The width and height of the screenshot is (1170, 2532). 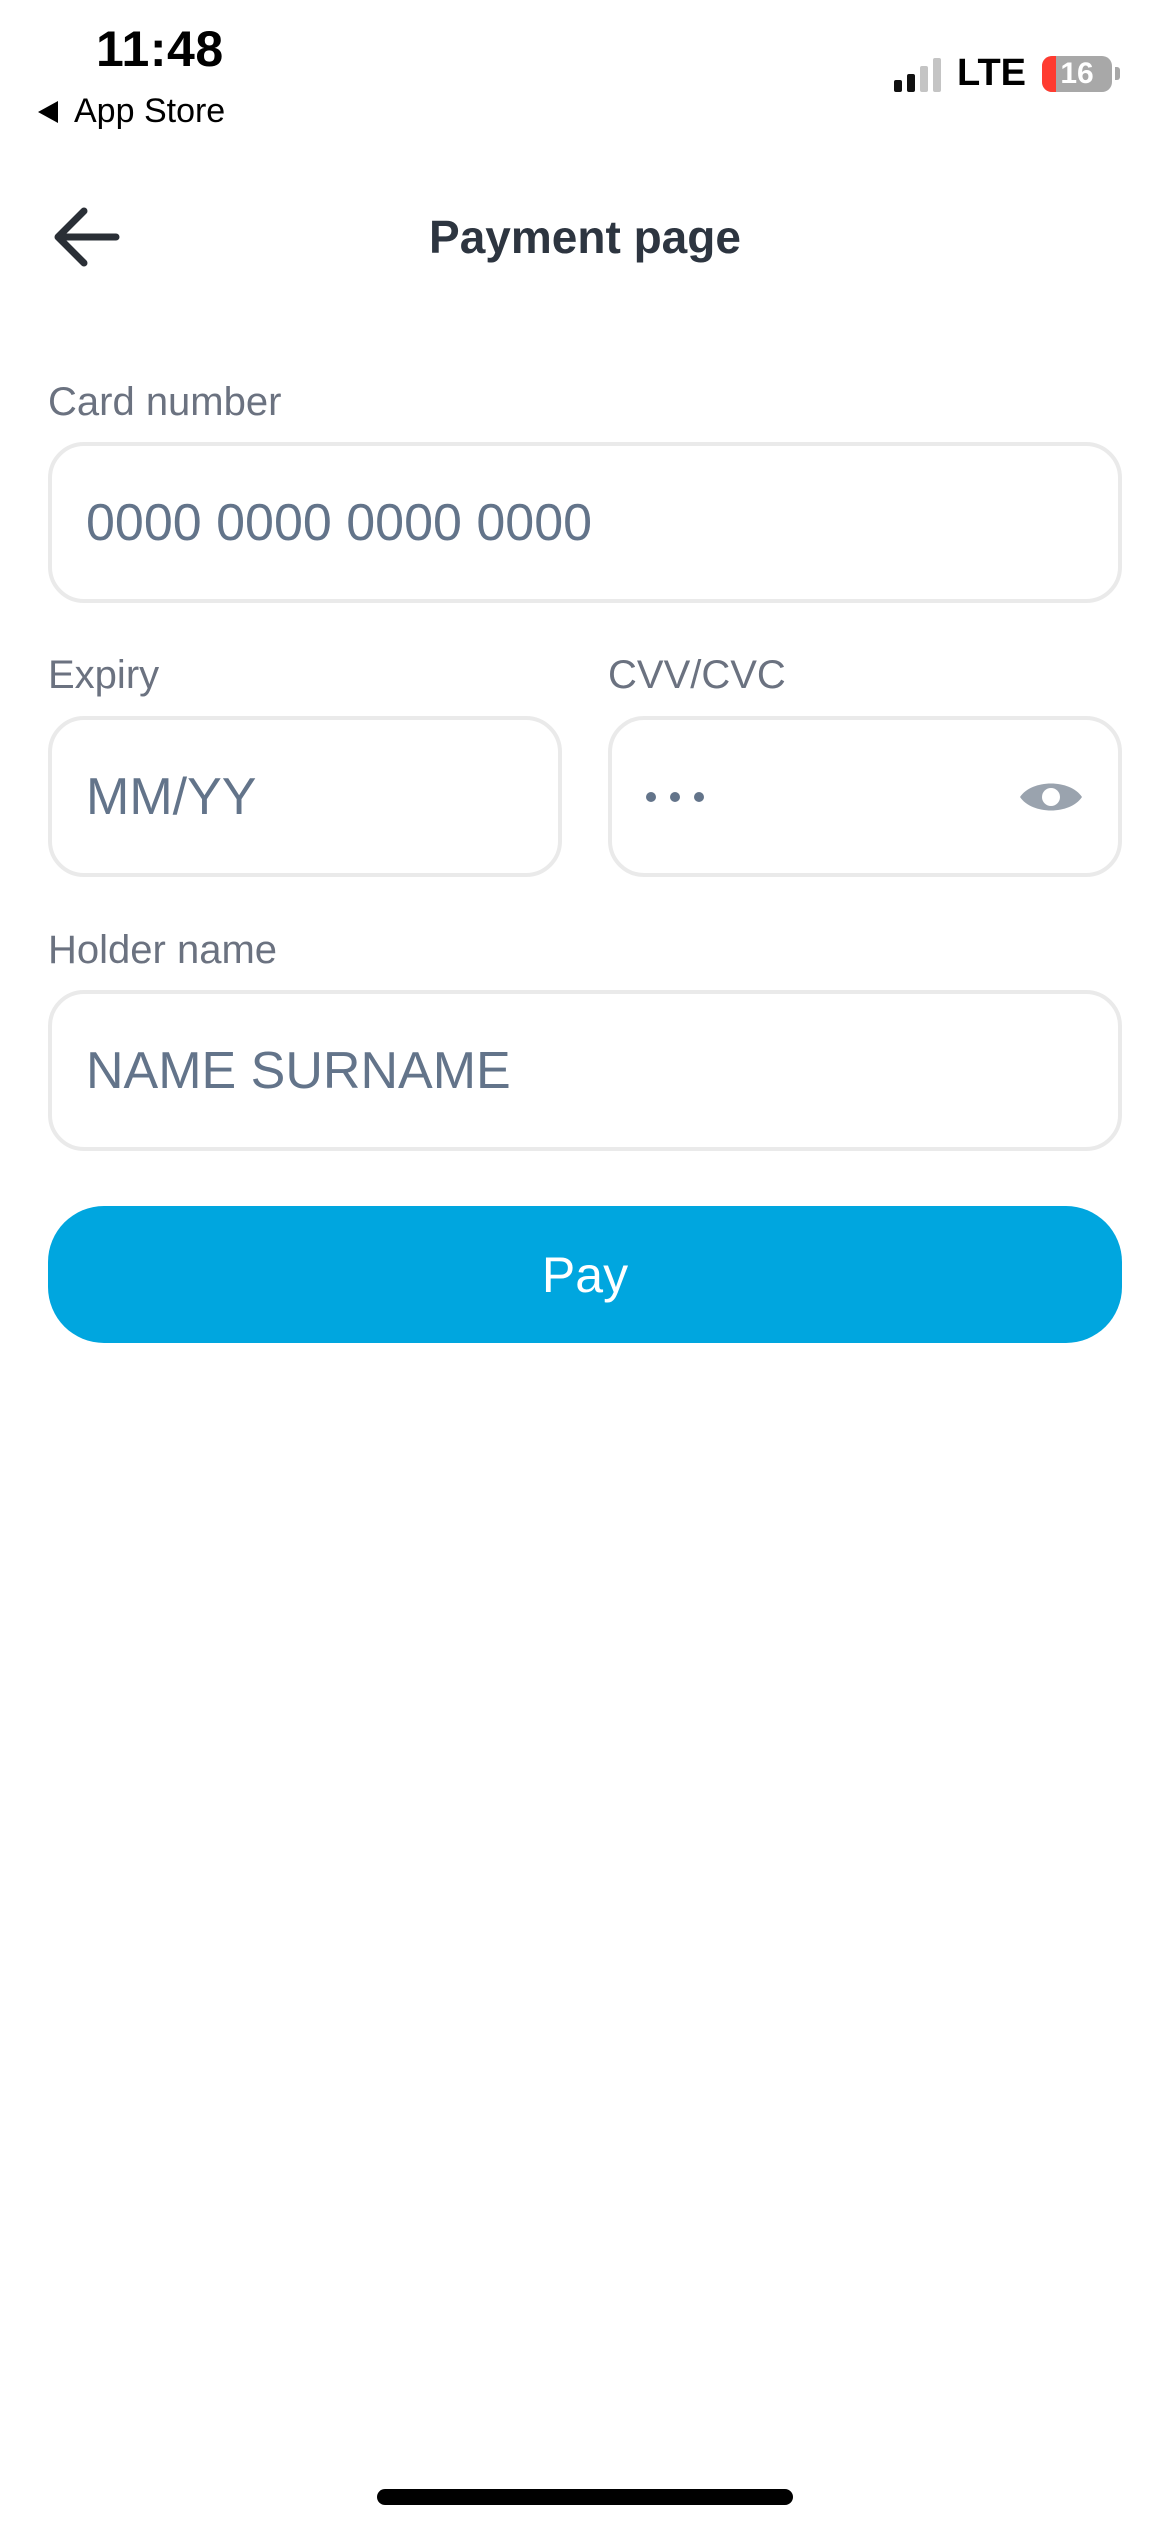 What do you see at coordinates (48, 111) in the screenshot?
I see `back-triangle-icon` at bounding box center [48, 111].